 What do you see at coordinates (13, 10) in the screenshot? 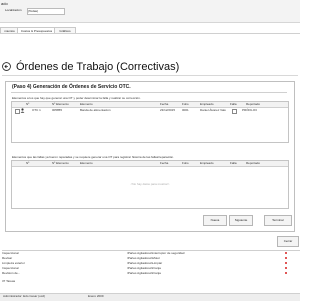
I see `location-label: Localización` at bounding box center [13, 10].